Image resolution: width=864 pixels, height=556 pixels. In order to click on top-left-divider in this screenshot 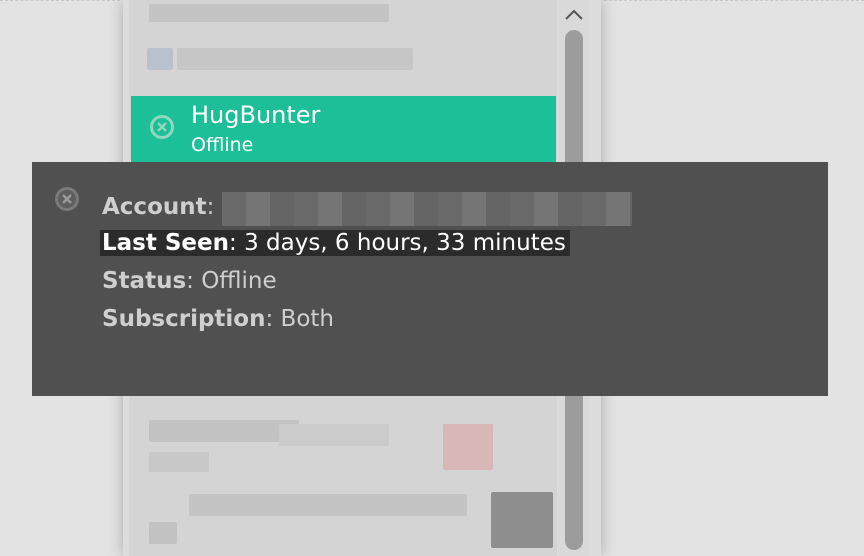, I will do `click(60, 0)`.